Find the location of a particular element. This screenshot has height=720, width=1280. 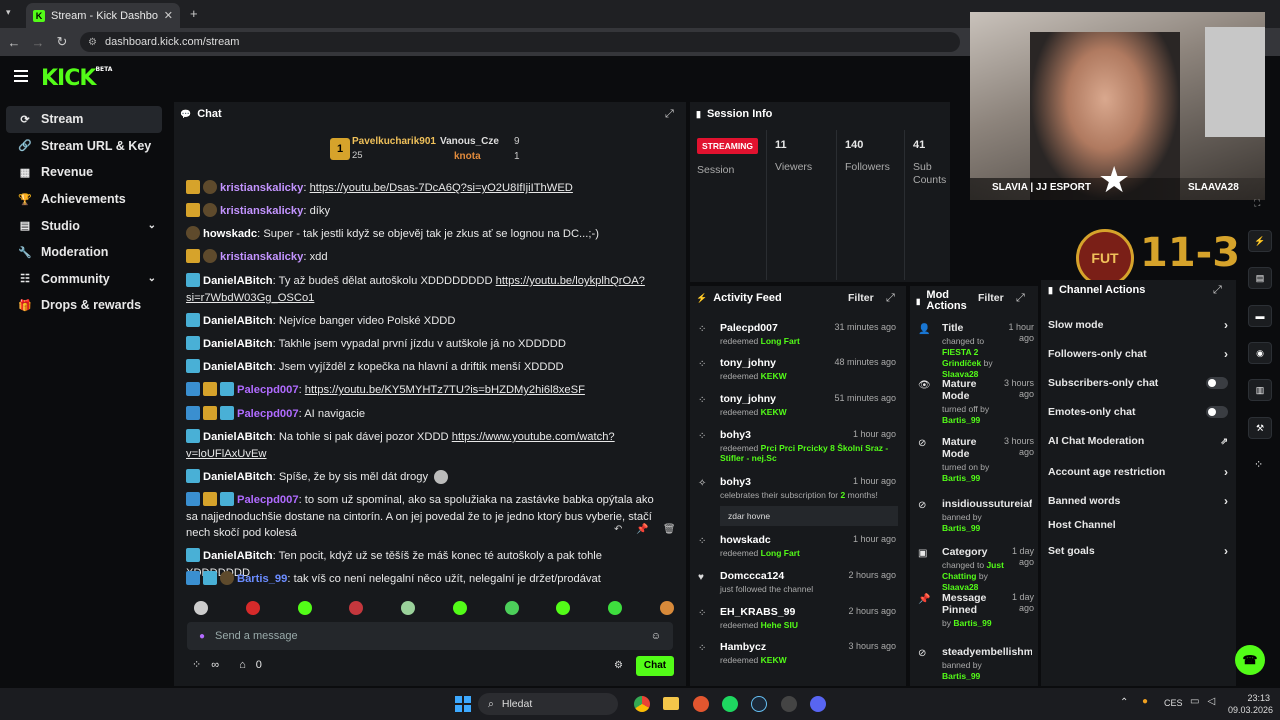

discord-icon is located at coordinates (818, 704).